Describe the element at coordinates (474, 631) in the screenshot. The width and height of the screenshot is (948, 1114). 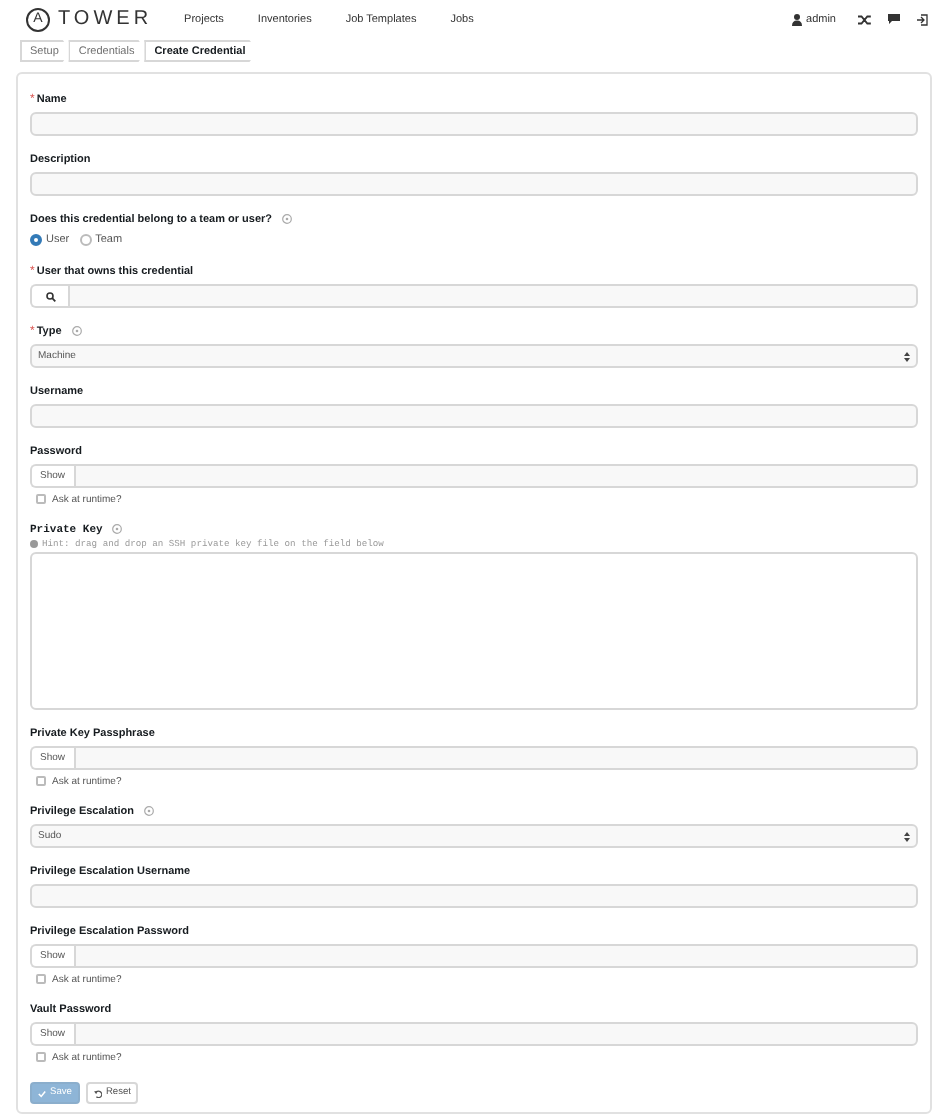
I see `private-key-textarea` at that location.